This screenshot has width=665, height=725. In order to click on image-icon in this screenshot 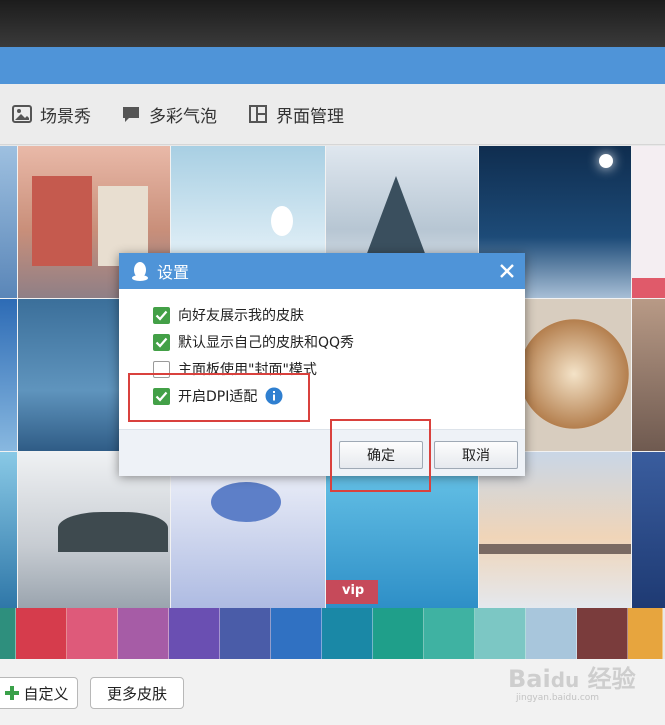, I will do `click(22, 114)`.